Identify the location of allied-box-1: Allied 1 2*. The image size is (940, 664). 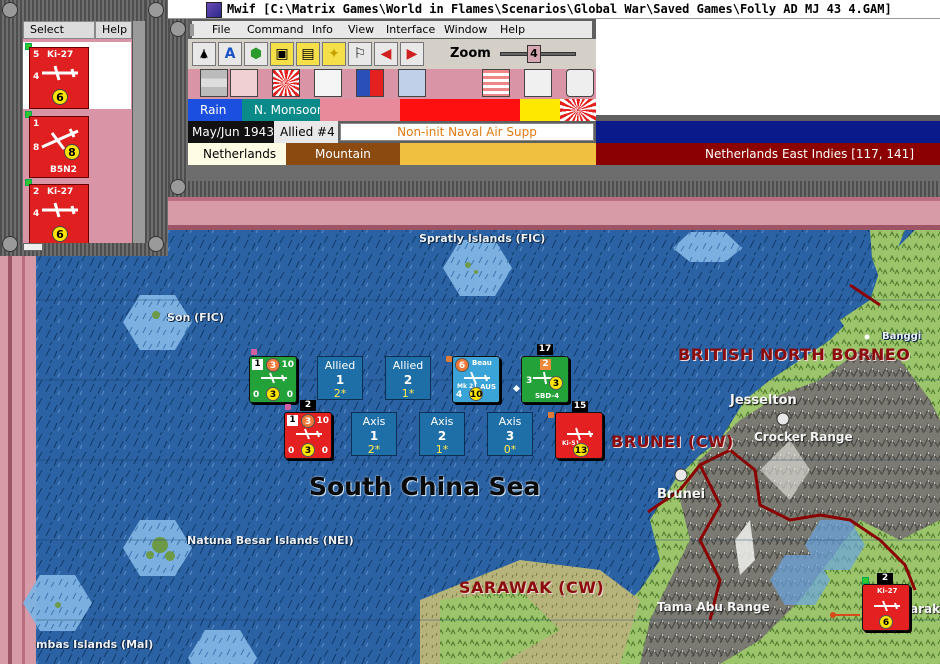
(340, 378).